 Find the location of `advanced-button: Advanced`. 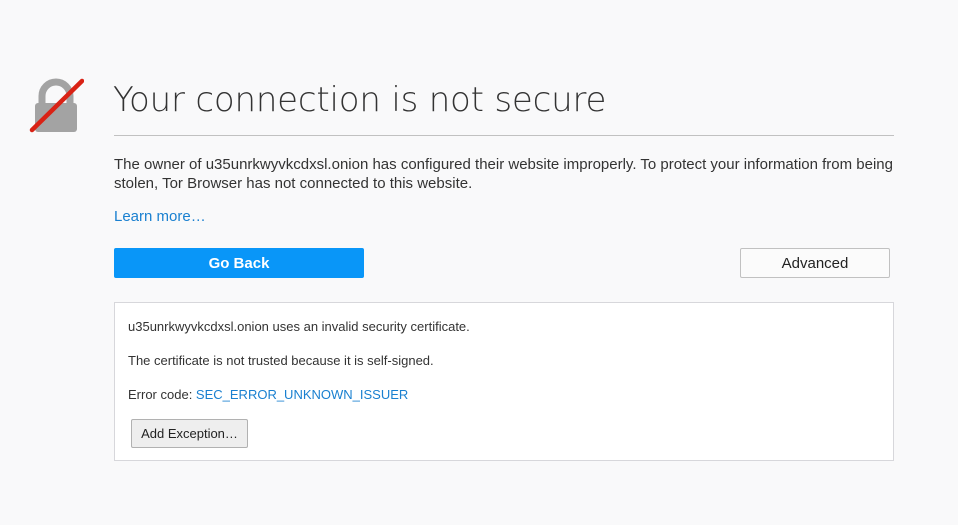

advanced-button: Advanced is located at coordinates (815, 263).